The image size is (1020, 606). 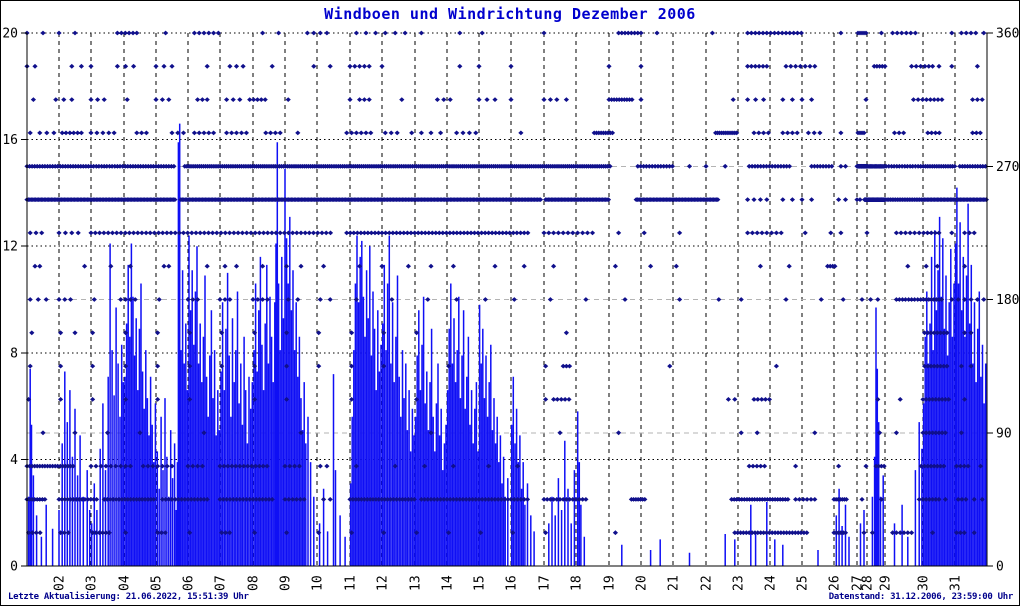 What do you see at coordinates (416, 583) in the screenshot?
I see `x-axis-day-label: 13` at bounding box center [416, 583].